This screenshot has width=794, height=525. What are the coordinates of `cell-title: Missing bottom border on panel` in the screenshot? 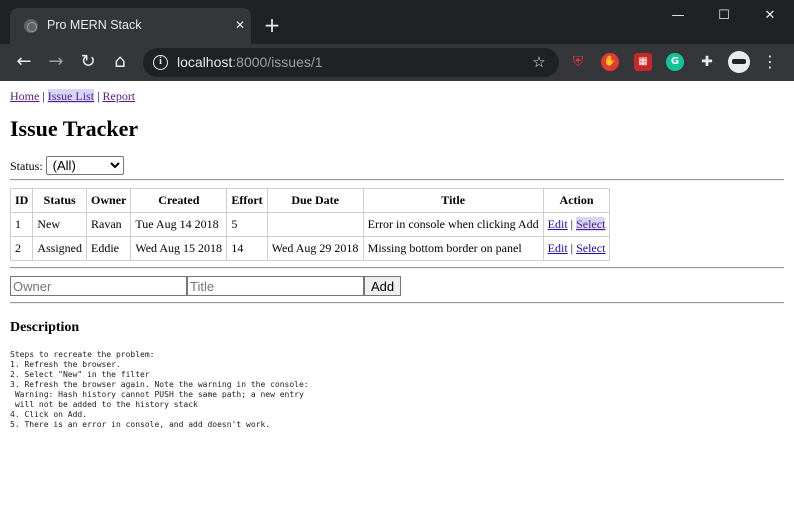 It's located at (453, 248).